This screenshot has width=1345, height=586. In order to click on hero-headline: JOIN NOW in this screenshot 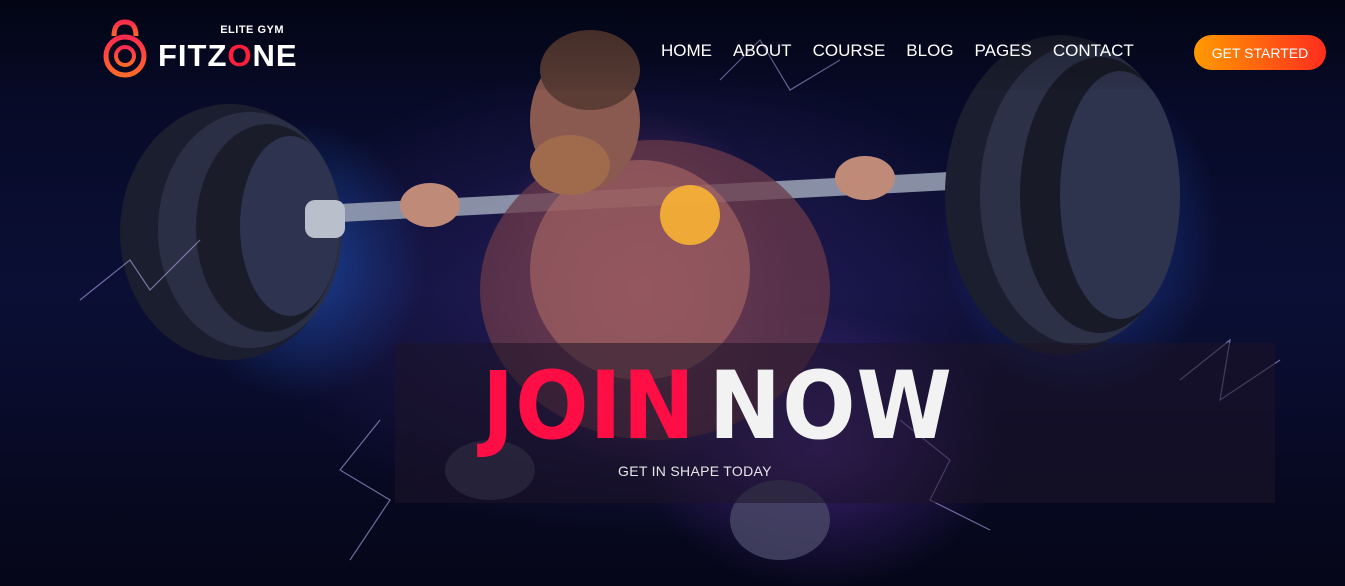, I will do `click(717, 407)`.